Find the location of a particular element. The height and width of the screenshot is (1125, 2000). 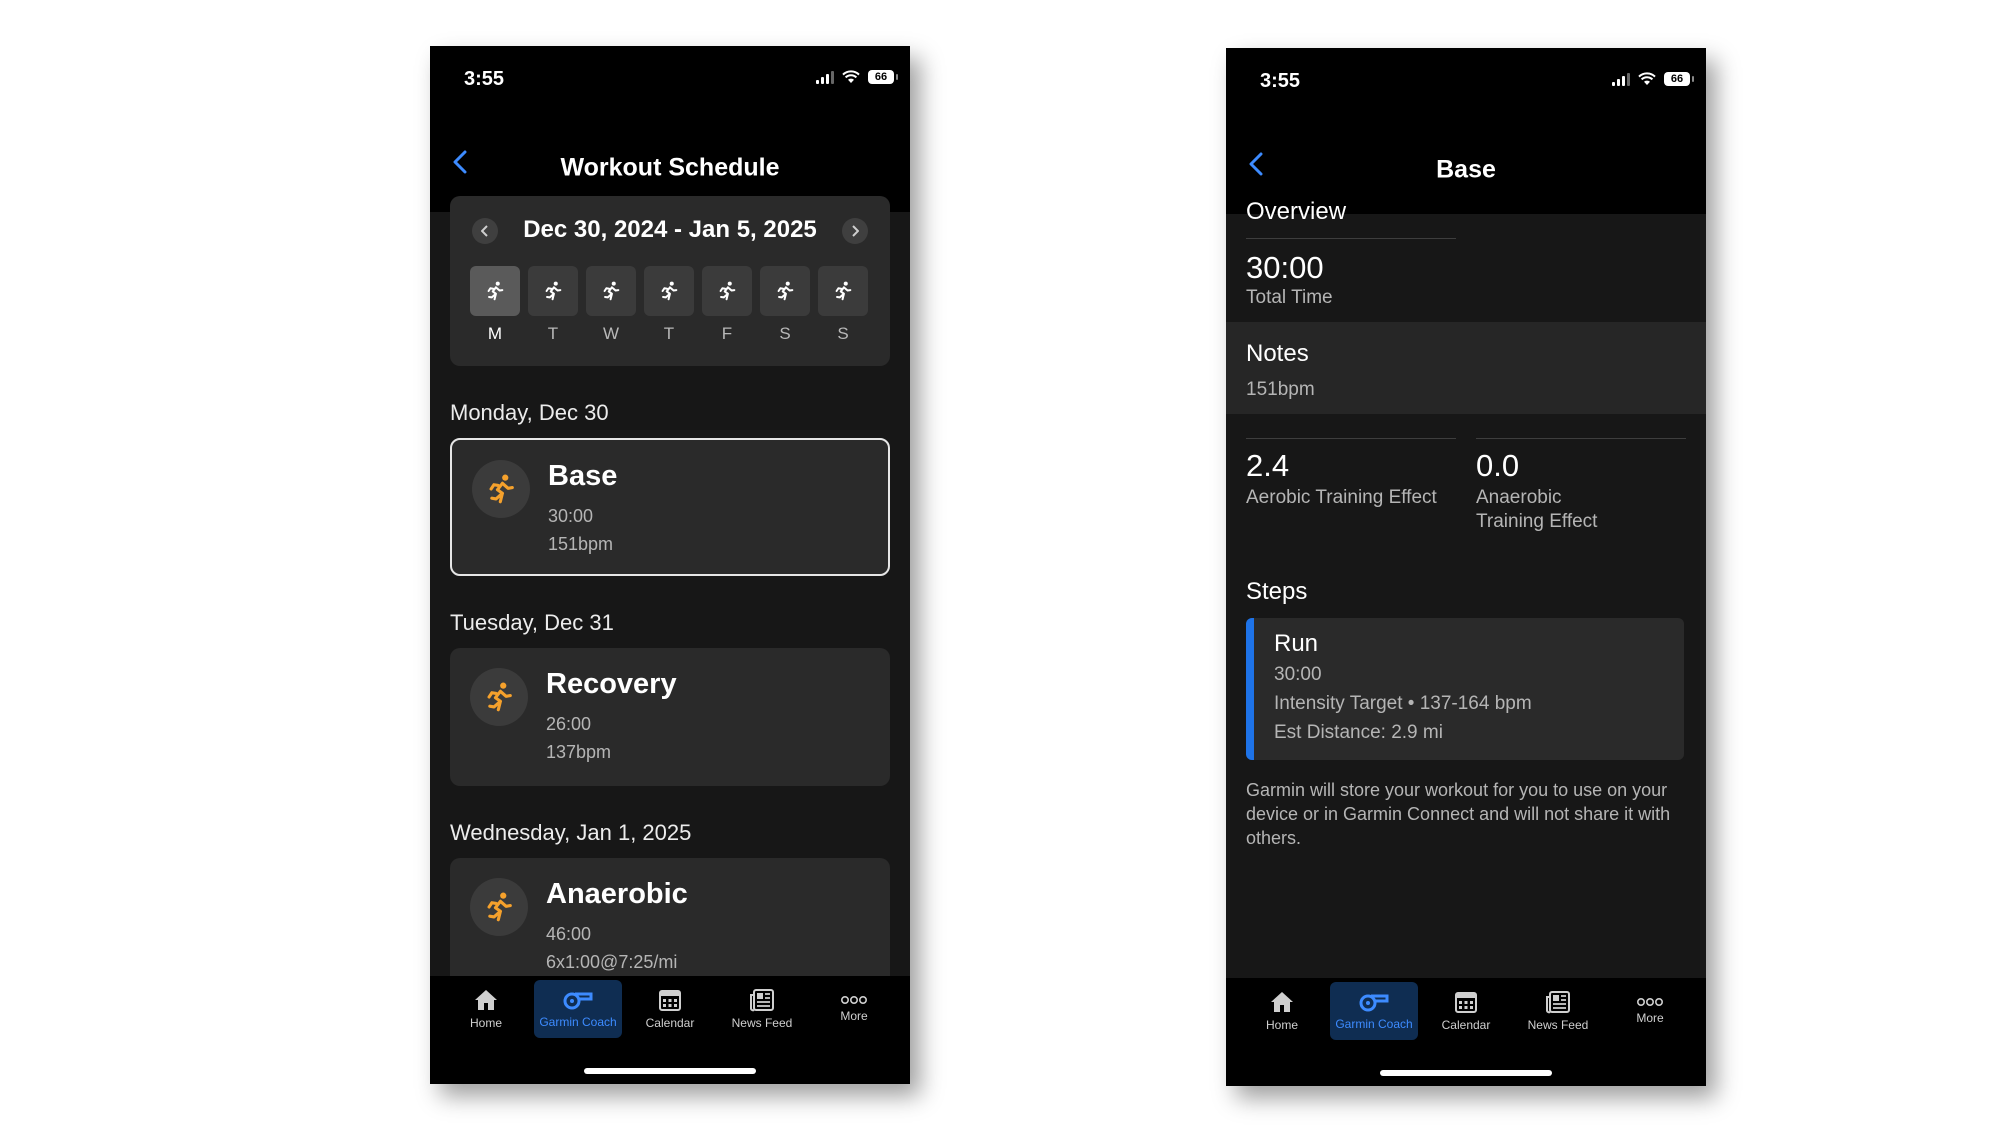

tab-label: Home is located at coordinates (485, 1023).